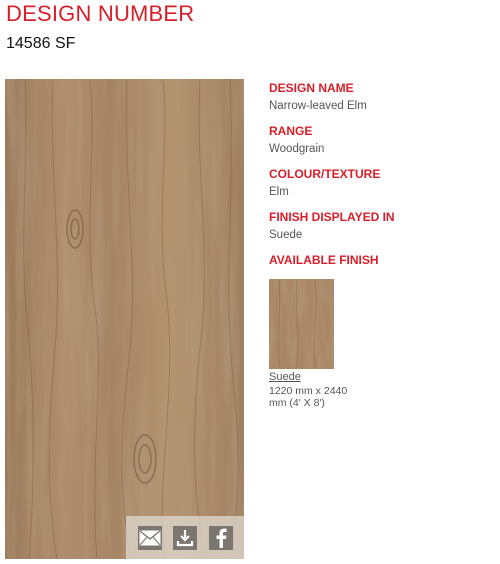 This screenshot has width=500, height=564. I want to click on finish-dimensions: 1220 mm x 2440 mm (4' X 8'), so click(319, 397).